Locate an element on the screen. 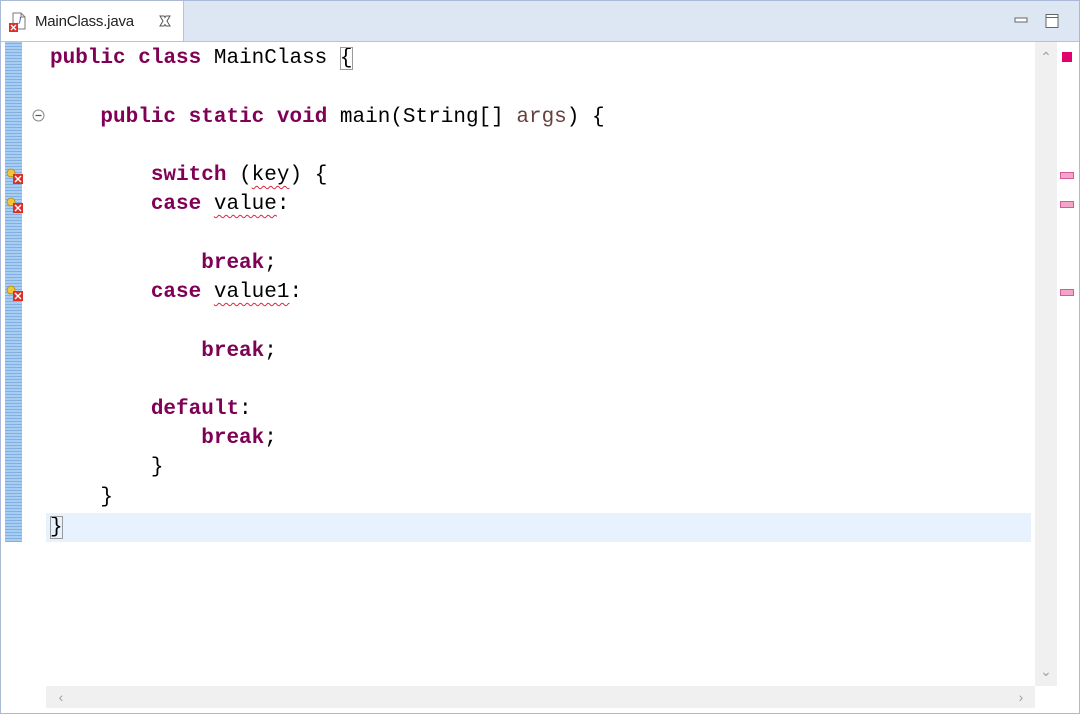 The height and width of the screenshot is (714, 1080). code-line: public class MainClass { is located at coordinates (201, 58).